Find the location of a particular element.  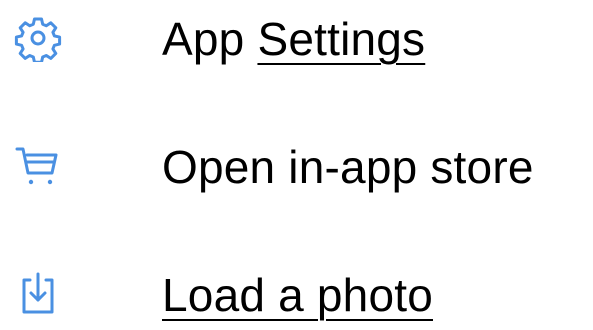

download-icon is located at coordinates (38, 294).